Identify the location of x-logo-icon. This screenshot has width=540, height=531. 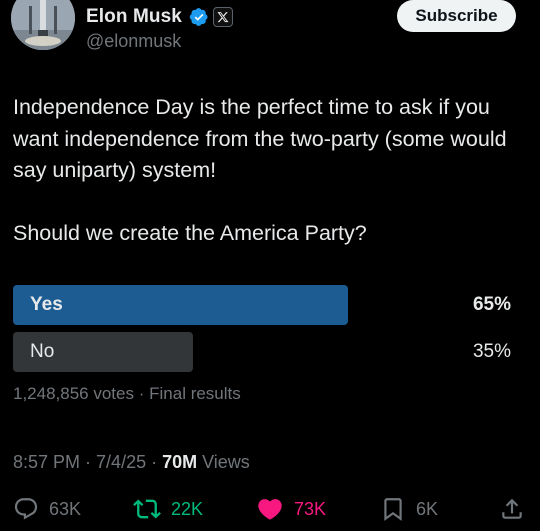
(223, 17).